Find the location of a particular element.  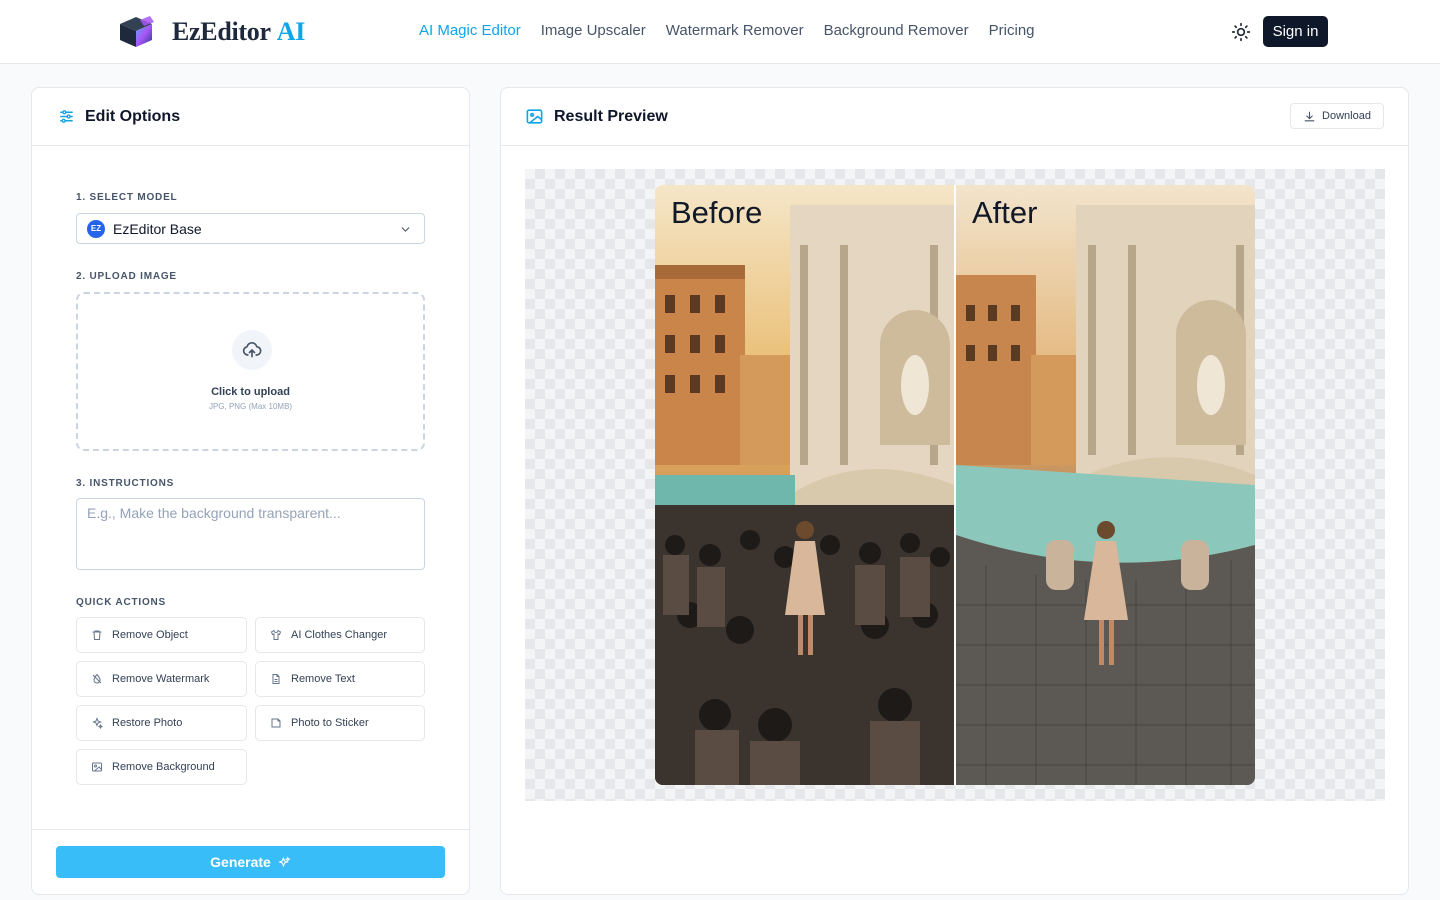

result-preview-title: Result Preview is located at coordinates (611, 116).